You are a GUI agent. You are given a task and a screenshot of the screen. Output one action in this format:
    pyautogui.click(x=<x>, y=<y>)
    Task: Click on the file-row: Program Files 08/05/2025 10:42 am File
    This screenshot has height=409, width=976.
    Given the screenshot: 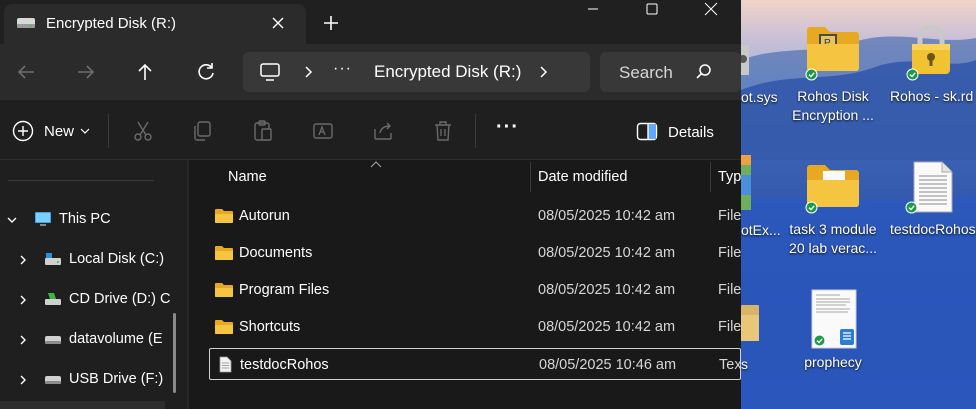 What is the action you would take?
    pyautogui.click(x=475, y=290)
    